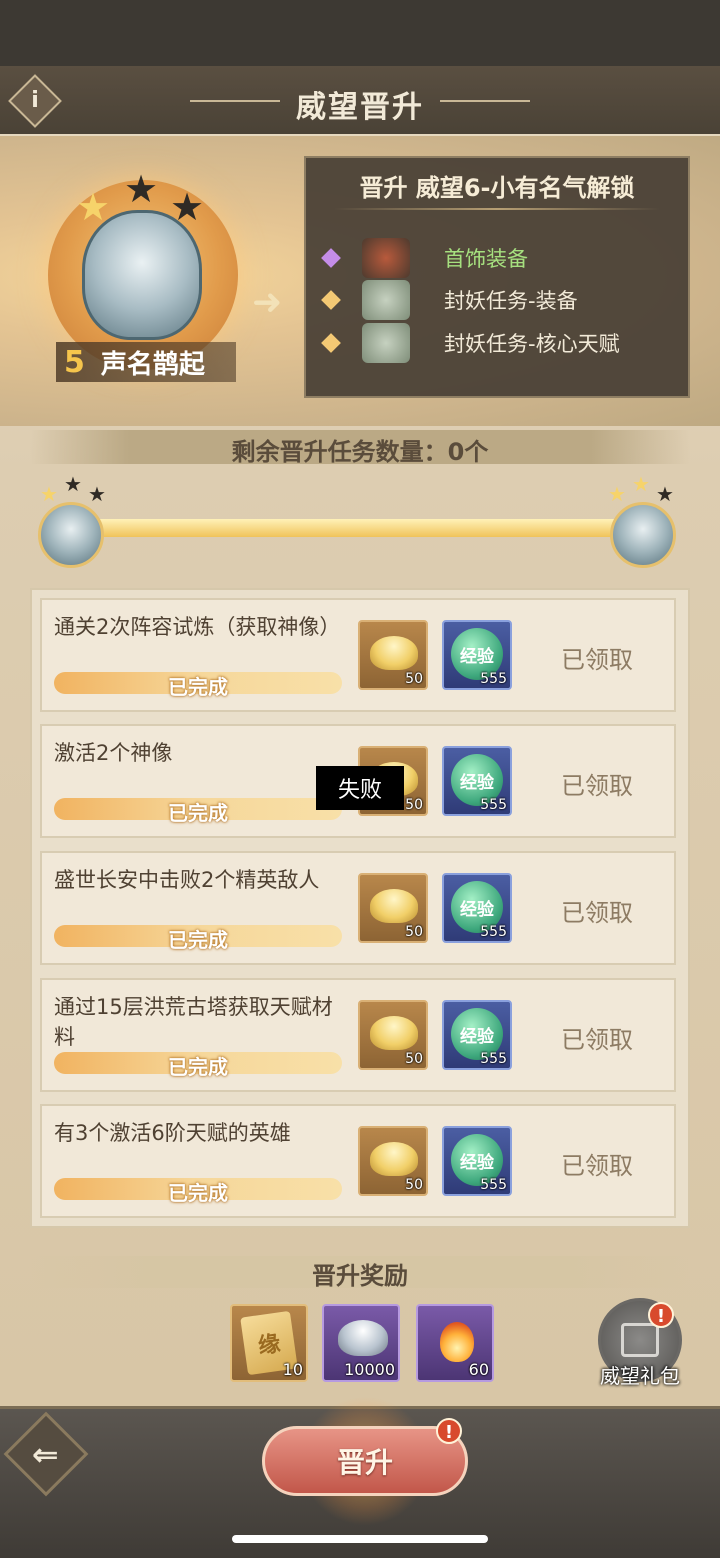 The width and height of the screenshot is (720, 1558). Describe the element at coordinates (35, 100) in the screenshot. I see `info-icon: i` at that location.